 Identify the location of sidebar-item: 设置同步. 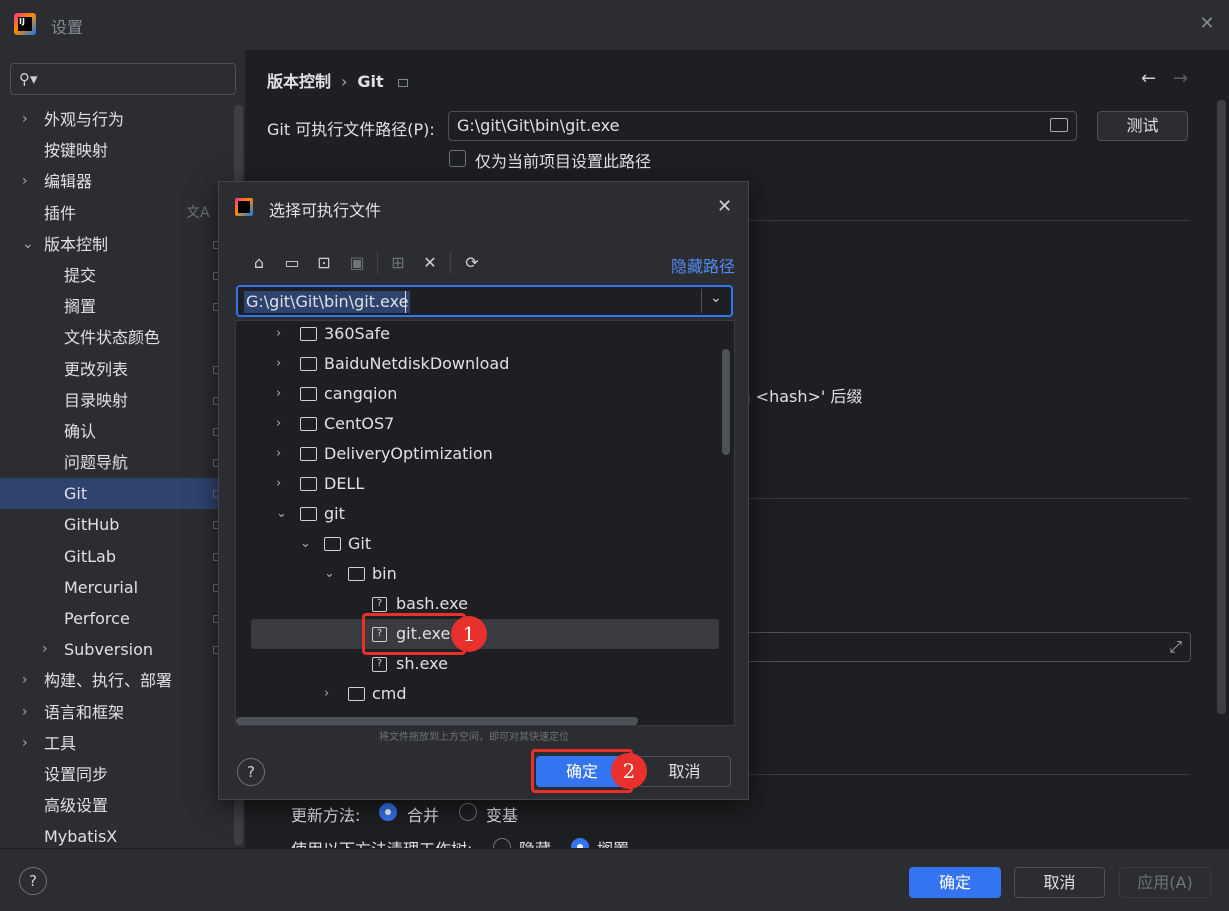
(115, 774).